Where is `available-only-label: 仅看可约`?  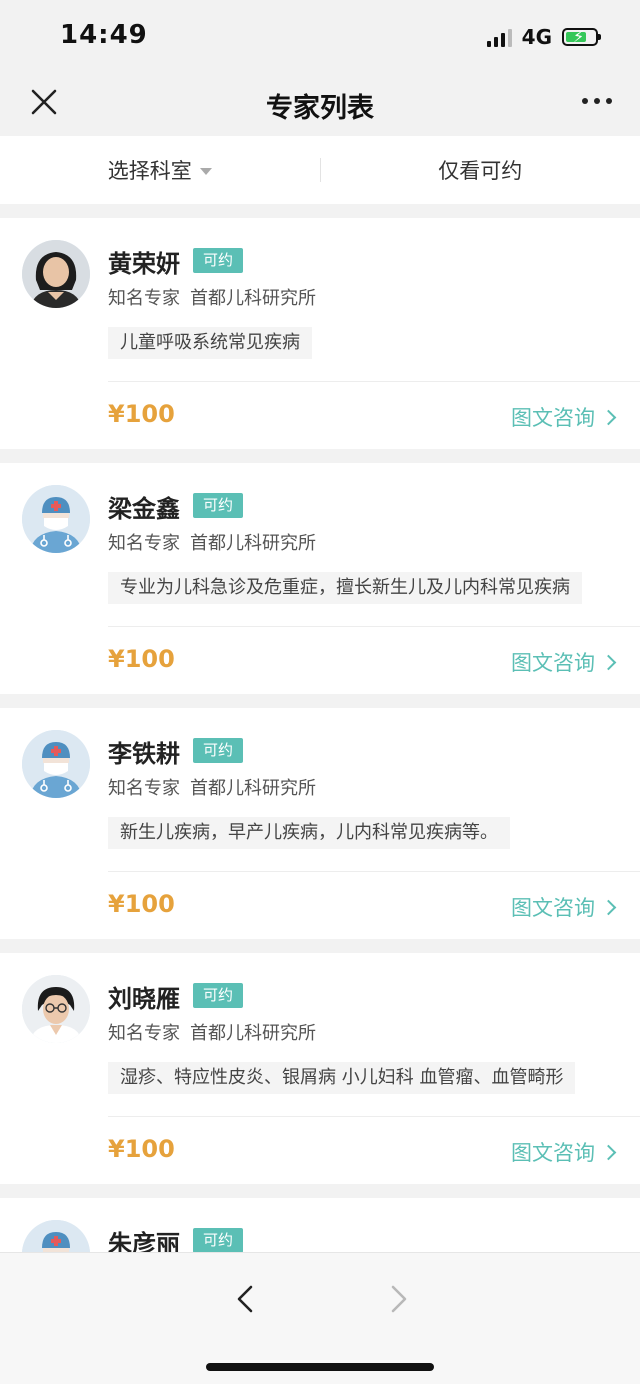 available-only-label: 仅看可约 is located at coordinates (480, 171).